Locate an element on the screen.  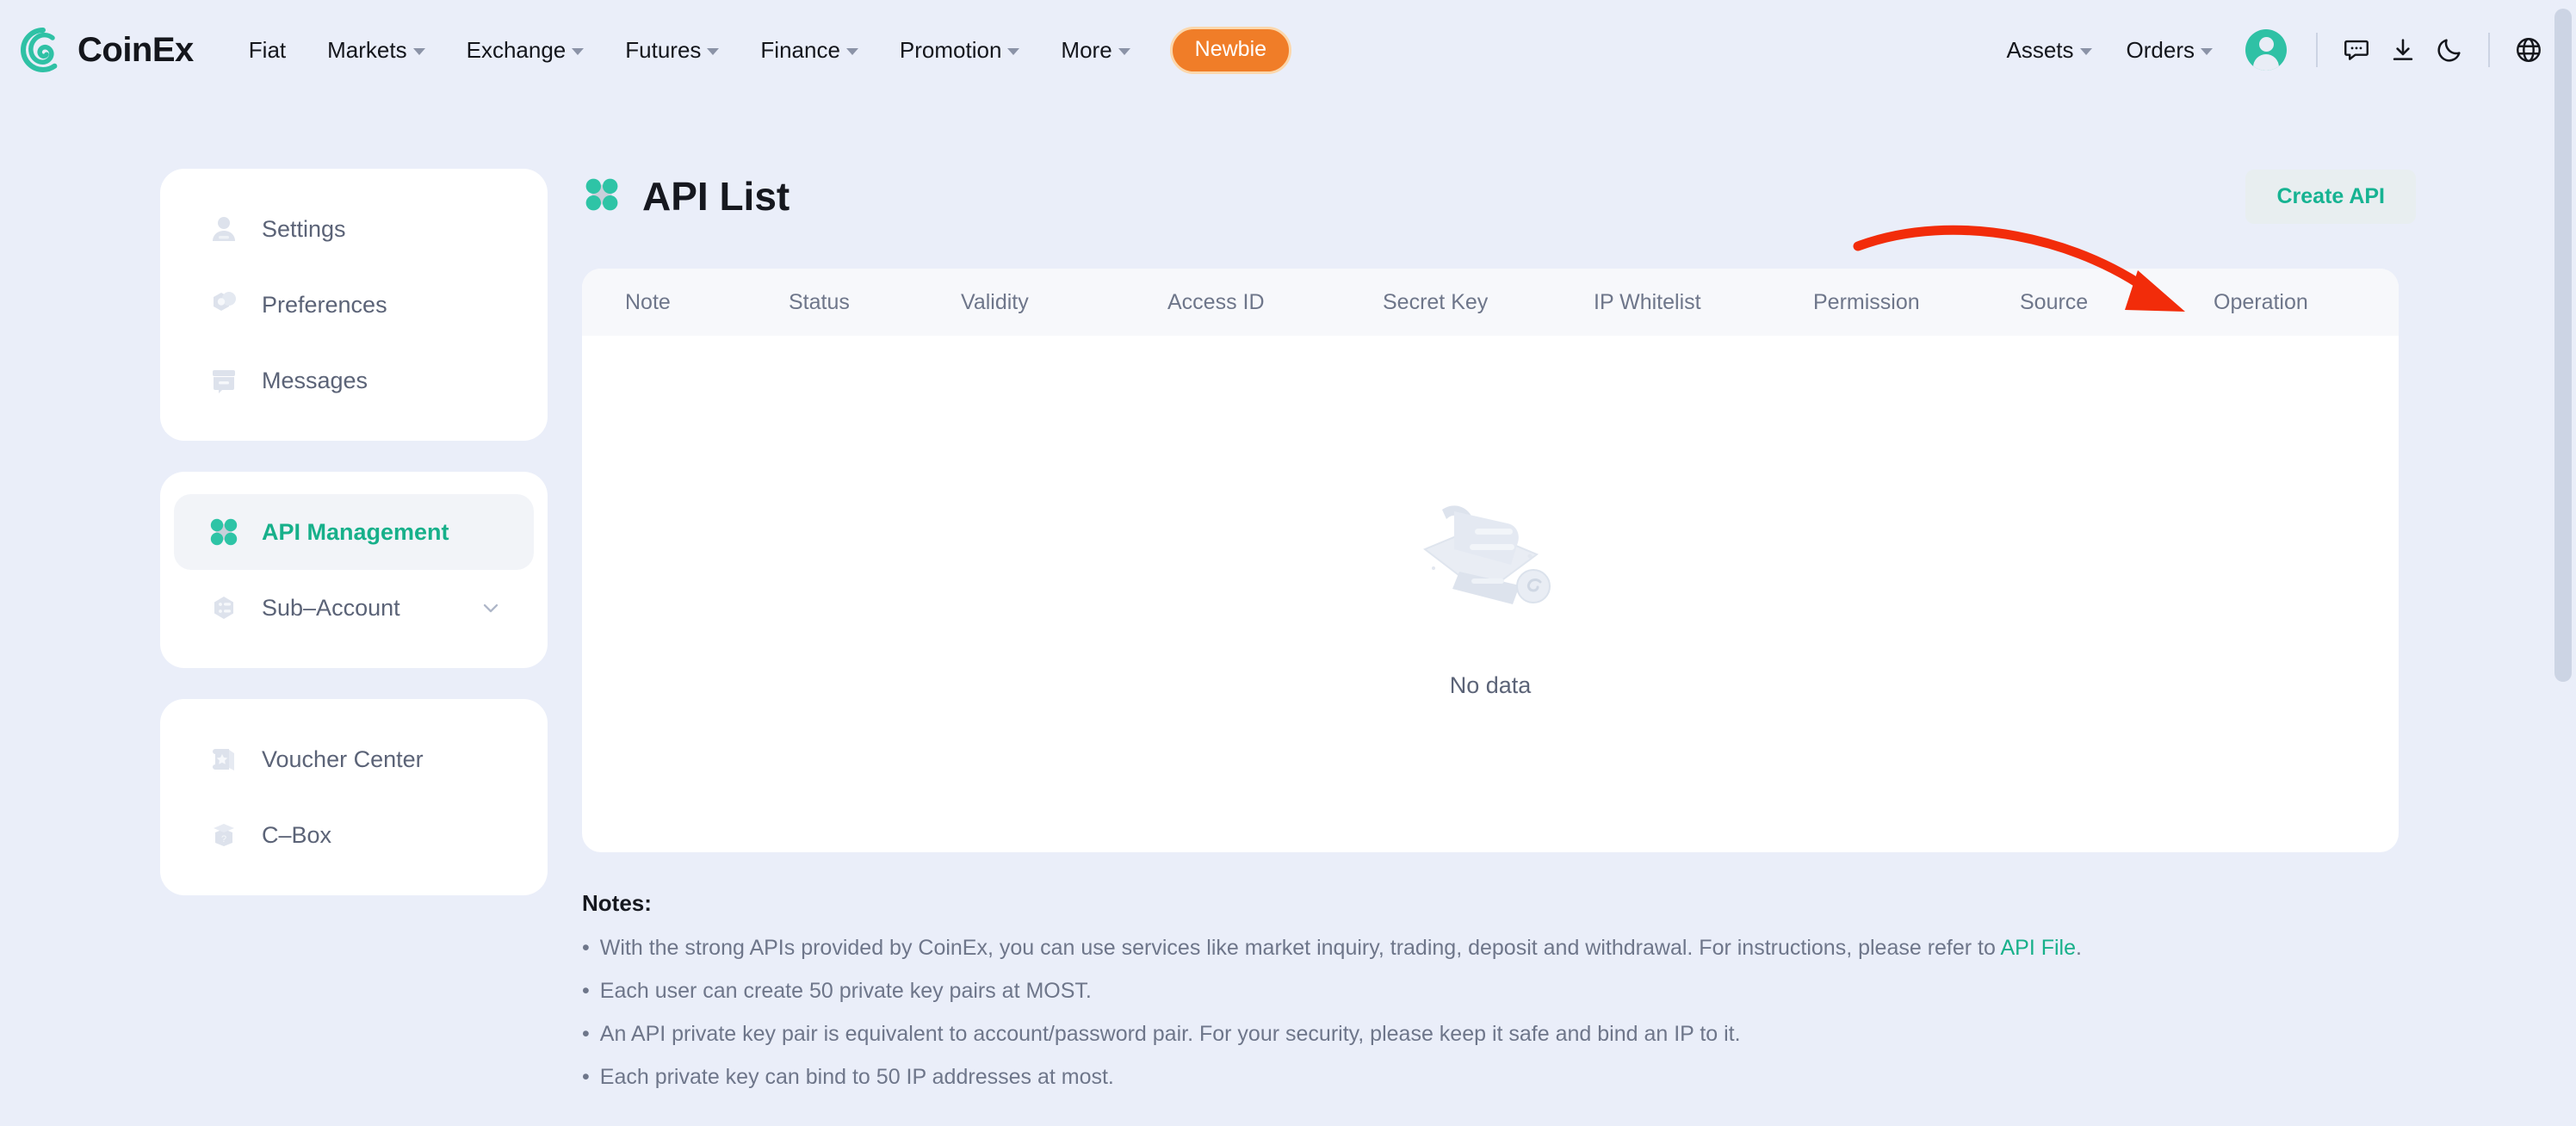
nav-item-promotion: Promotion is located at coordinates (960, 50).